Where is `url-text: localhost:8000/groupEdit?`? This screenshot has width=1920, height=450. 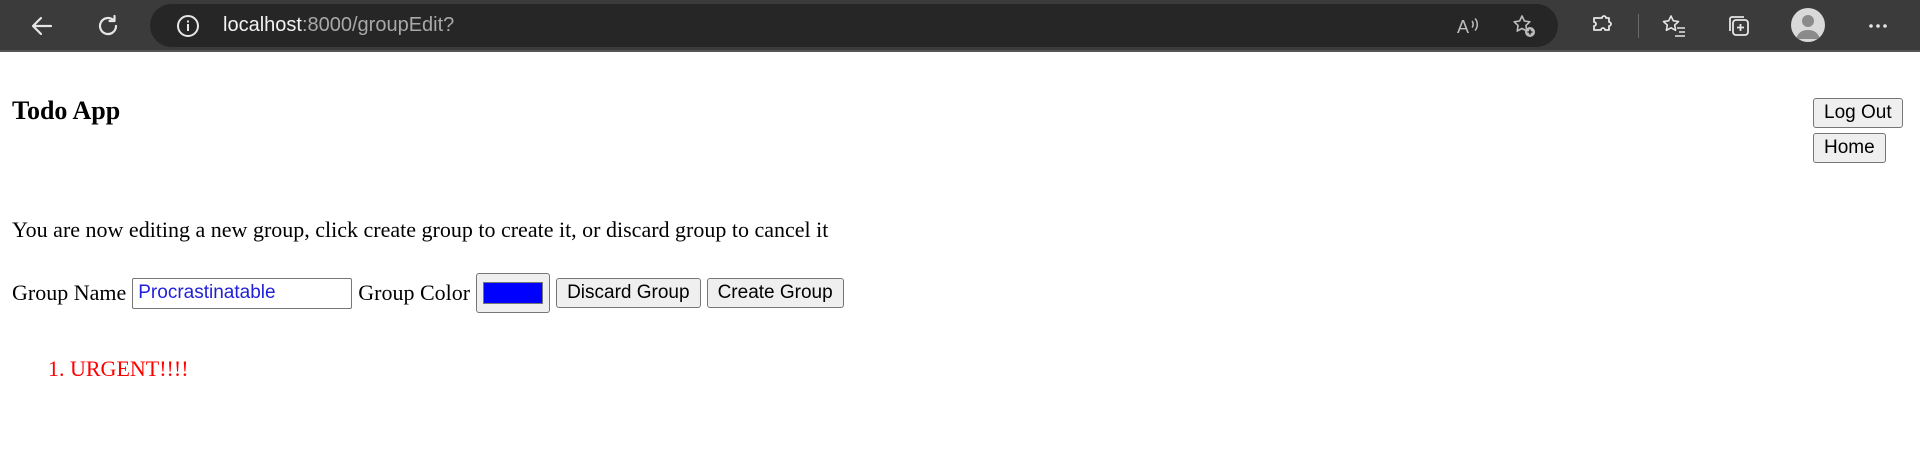 url-text: localhost:8000/groupEdit? is located at coordinates (338, 25).